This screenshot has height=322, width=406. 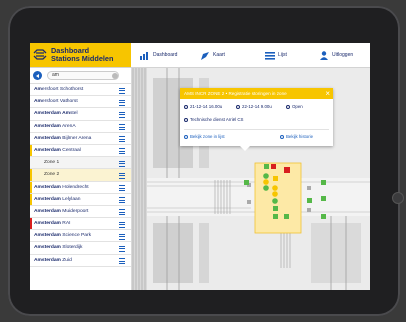 I want to click on status-open: Open, so click(x=294, y=106).